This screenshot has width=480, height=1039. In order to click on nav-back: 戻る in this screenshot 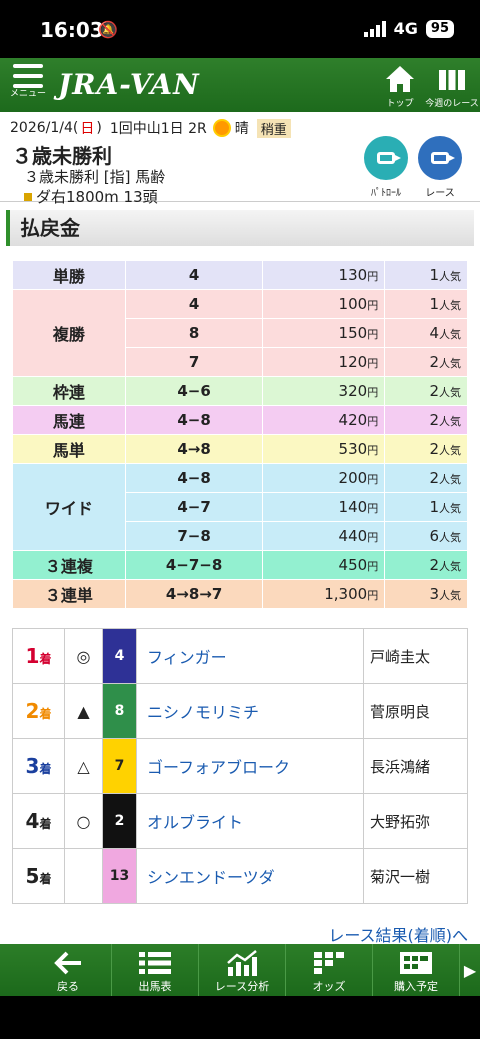, I will do `click(68, 970)`.